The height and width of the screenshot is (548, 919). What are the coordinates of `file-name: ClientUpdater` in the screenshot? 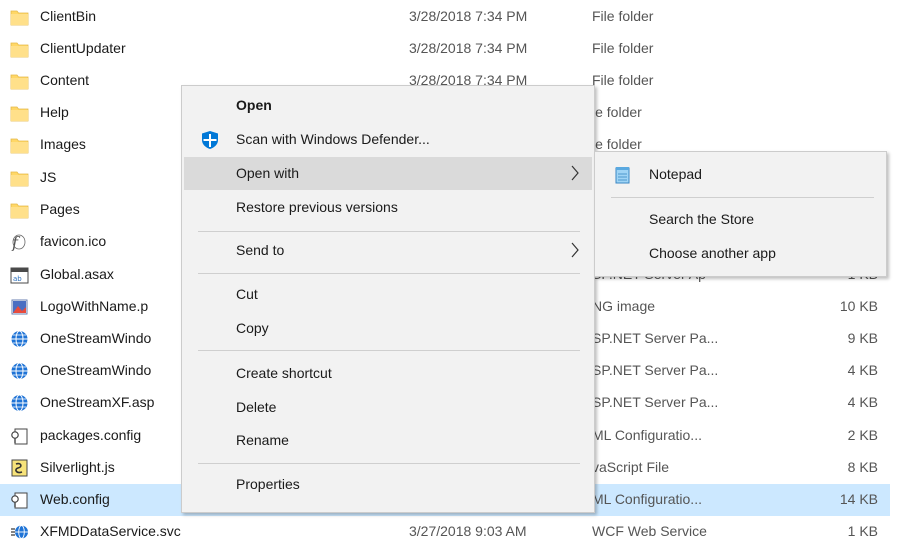 It's located at (83, 48).